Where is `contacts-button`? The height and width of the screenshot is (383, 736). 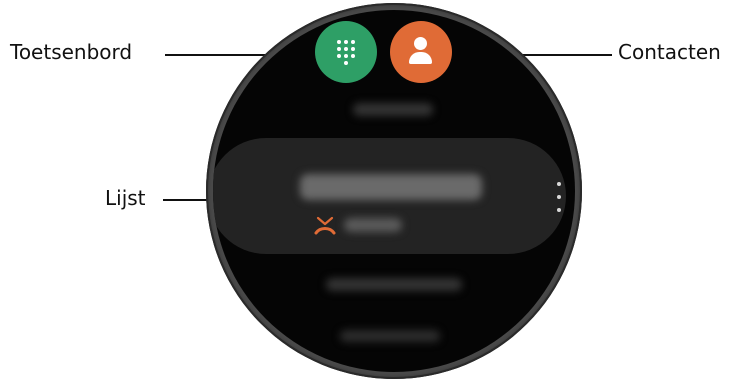 contacts-button is located at coordinates (421, 52).